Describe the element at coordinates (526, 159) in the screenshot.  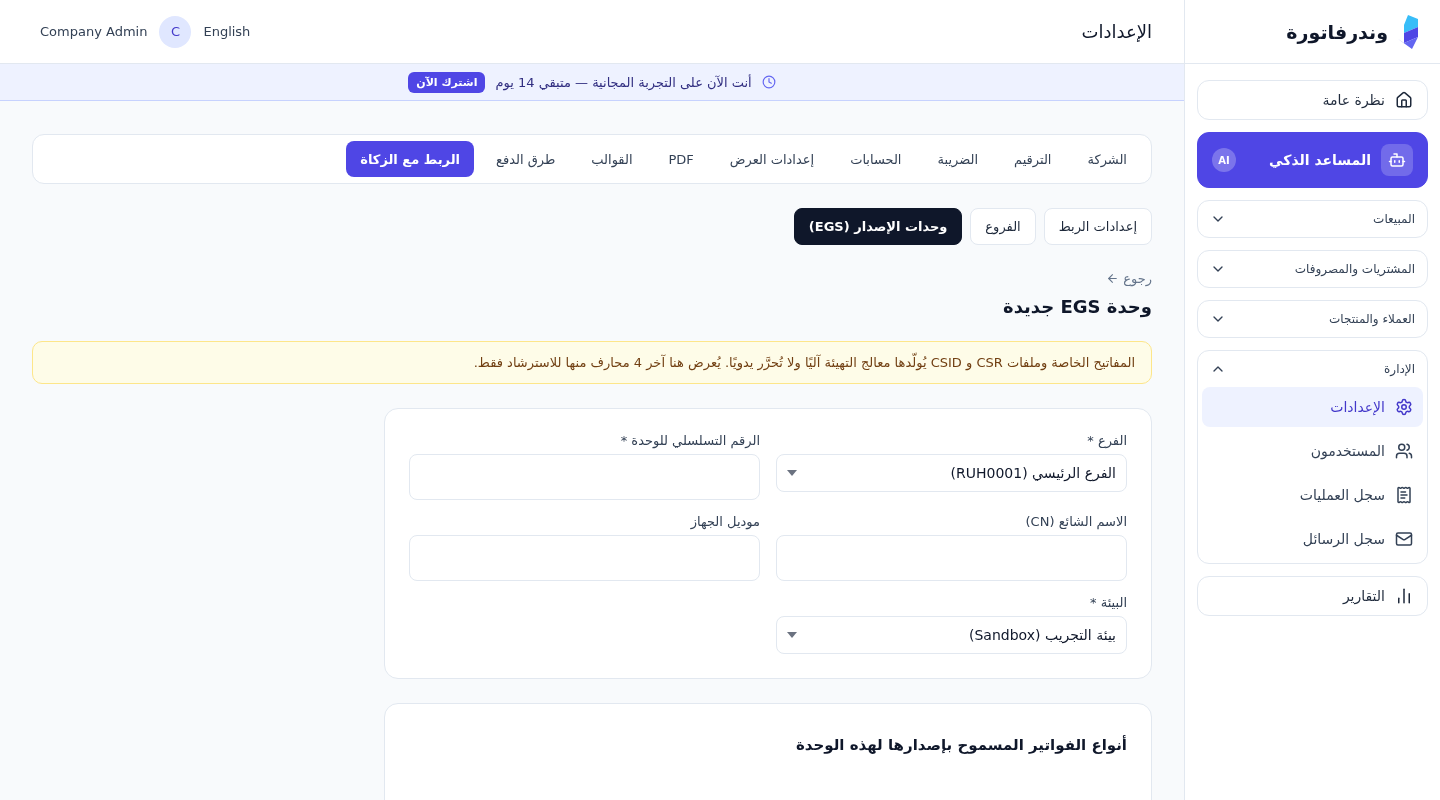
I see `tab: طرق الدفع` at that location.